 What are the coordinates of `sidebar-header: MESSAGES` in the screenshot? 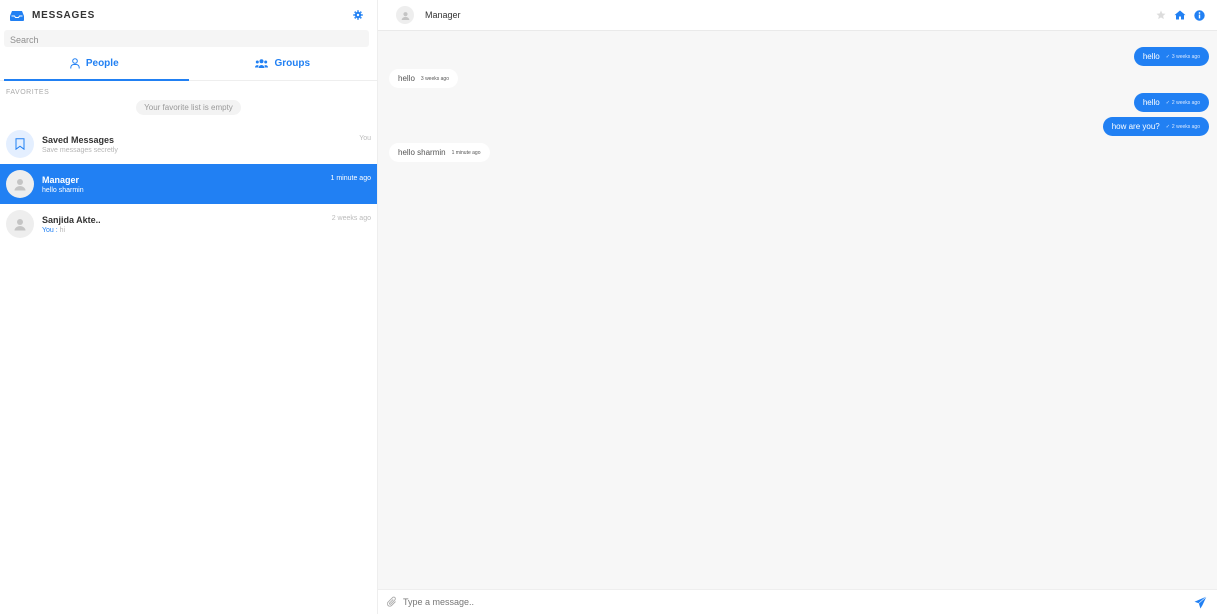 It's located at (188, 15).